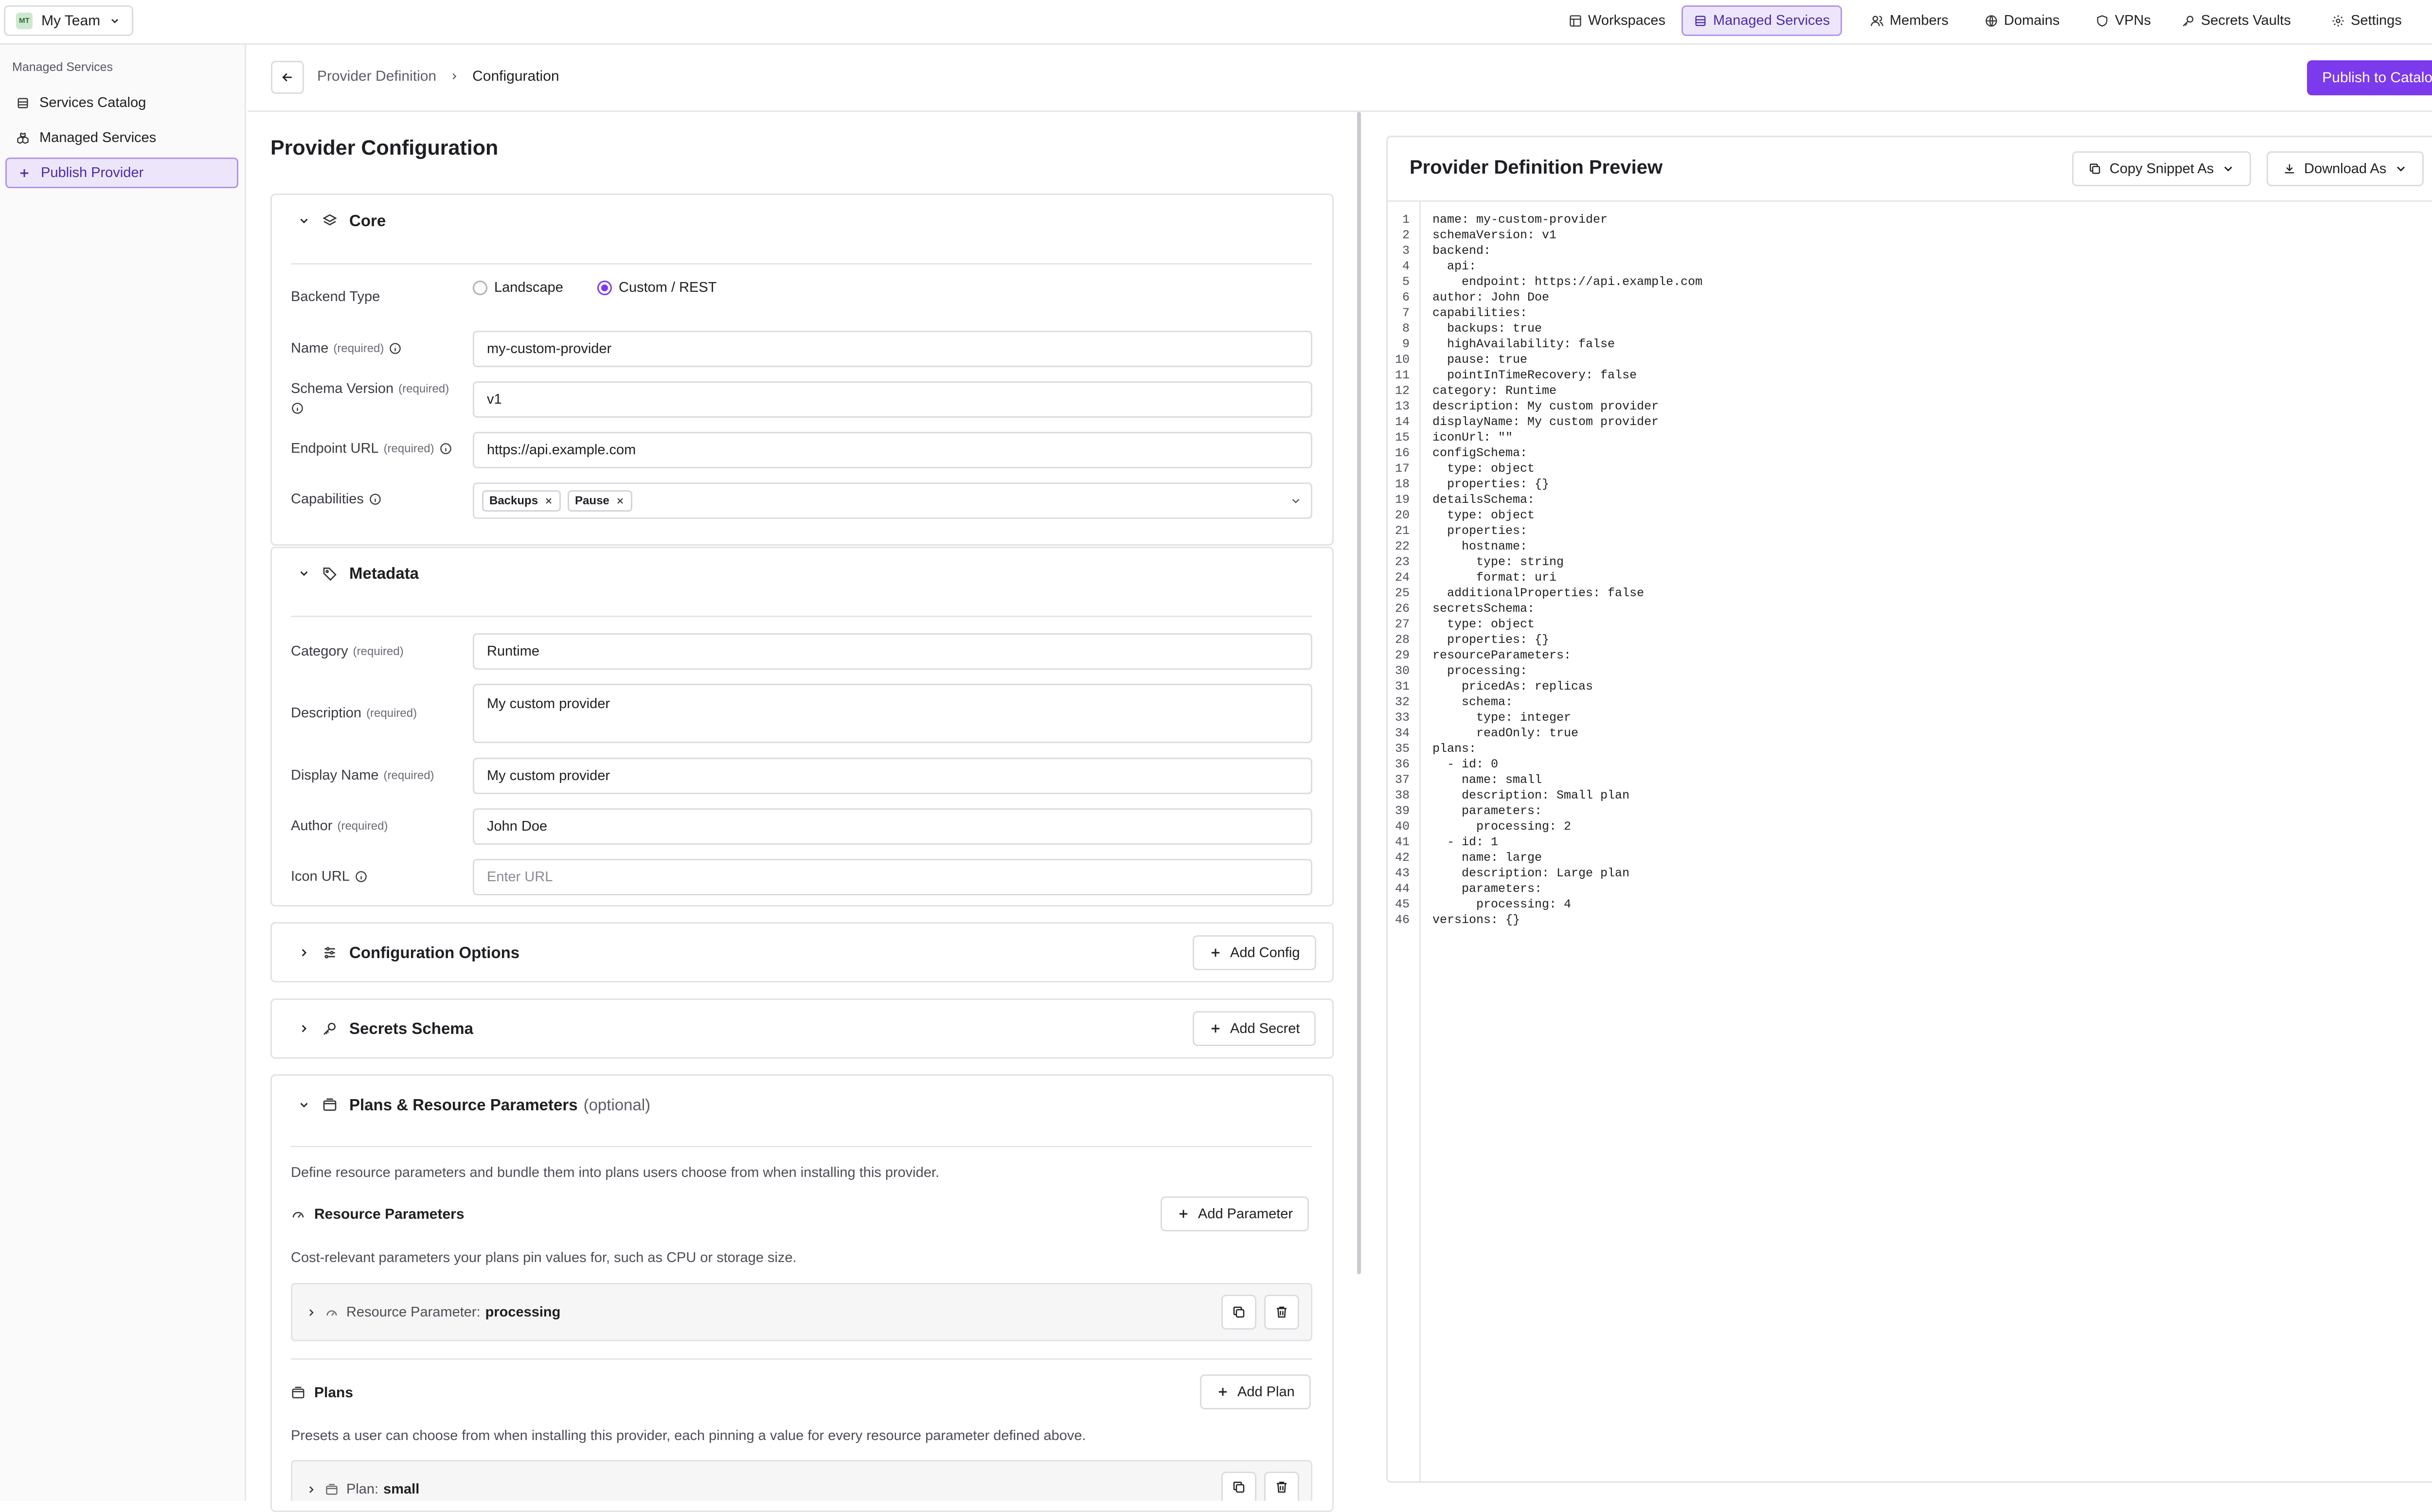 This screenshot has height=1512, width=2432. Describe the element at coordinates (1505, 733) in the screenshot. I see `code-line: readOnly: true` at that location.